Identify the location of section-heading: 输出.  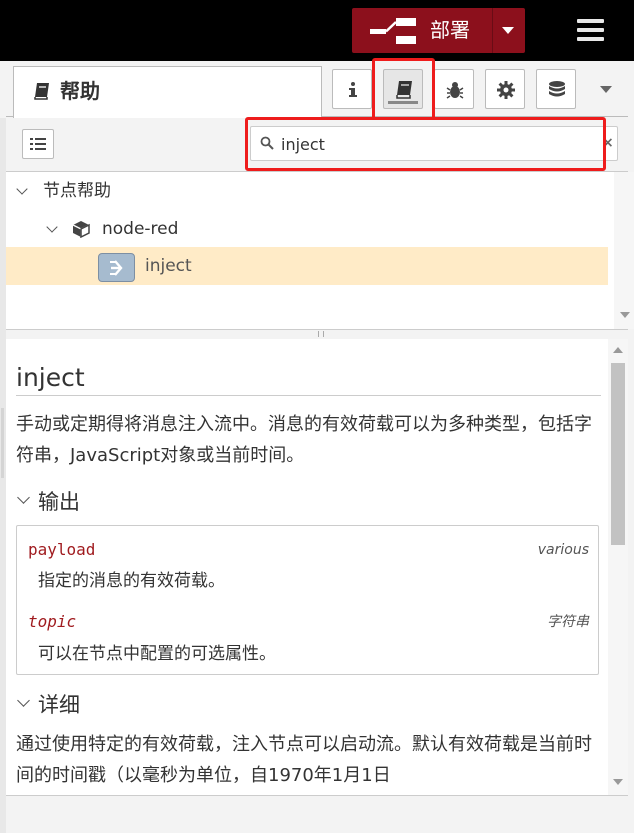
(59, 502).